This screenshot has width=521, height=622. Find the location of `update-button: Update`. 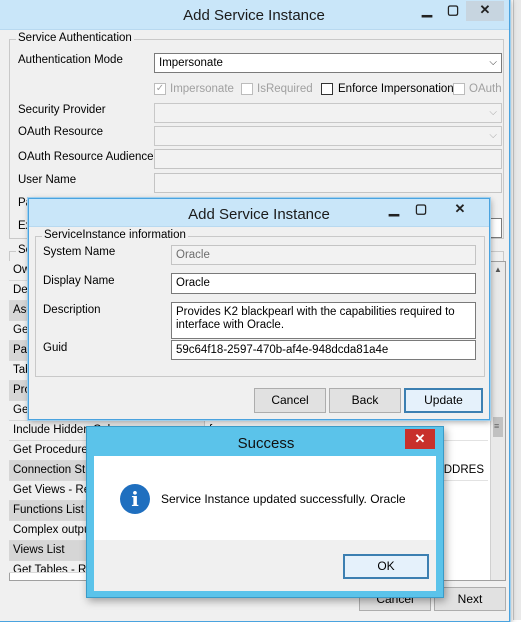

update-button: Update is located at coordinates (443, 400).